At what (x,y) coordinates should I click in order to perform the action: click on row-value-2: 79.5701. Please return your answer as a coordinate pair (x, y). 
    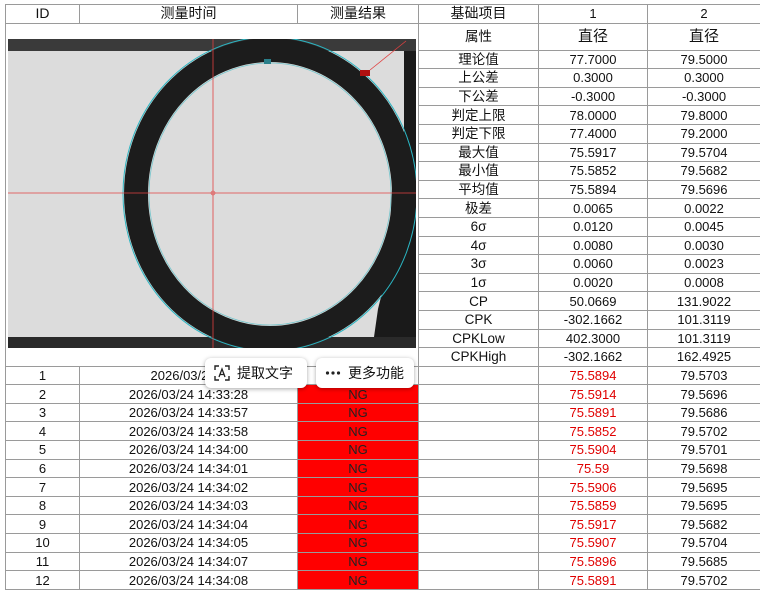
    Looking at the image, I should click on (703, 450).